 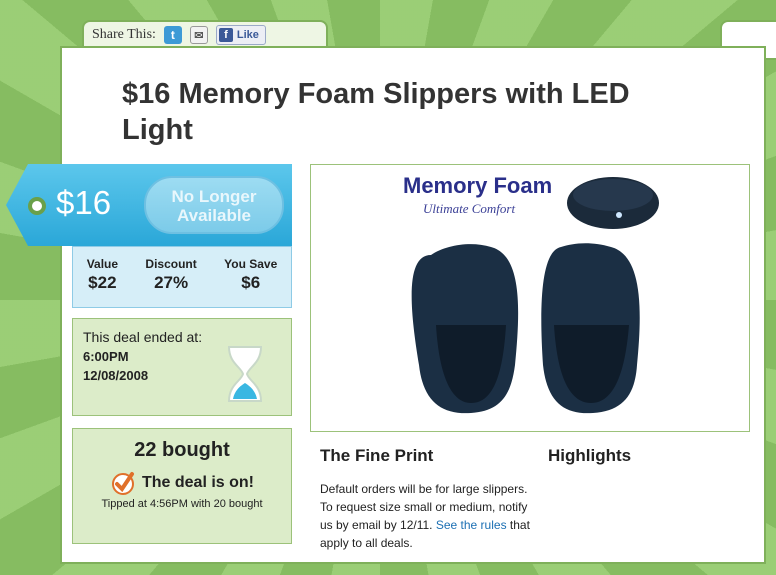 I want to click on deal-on-row: The deal is on!, so click(x=182, y=483).